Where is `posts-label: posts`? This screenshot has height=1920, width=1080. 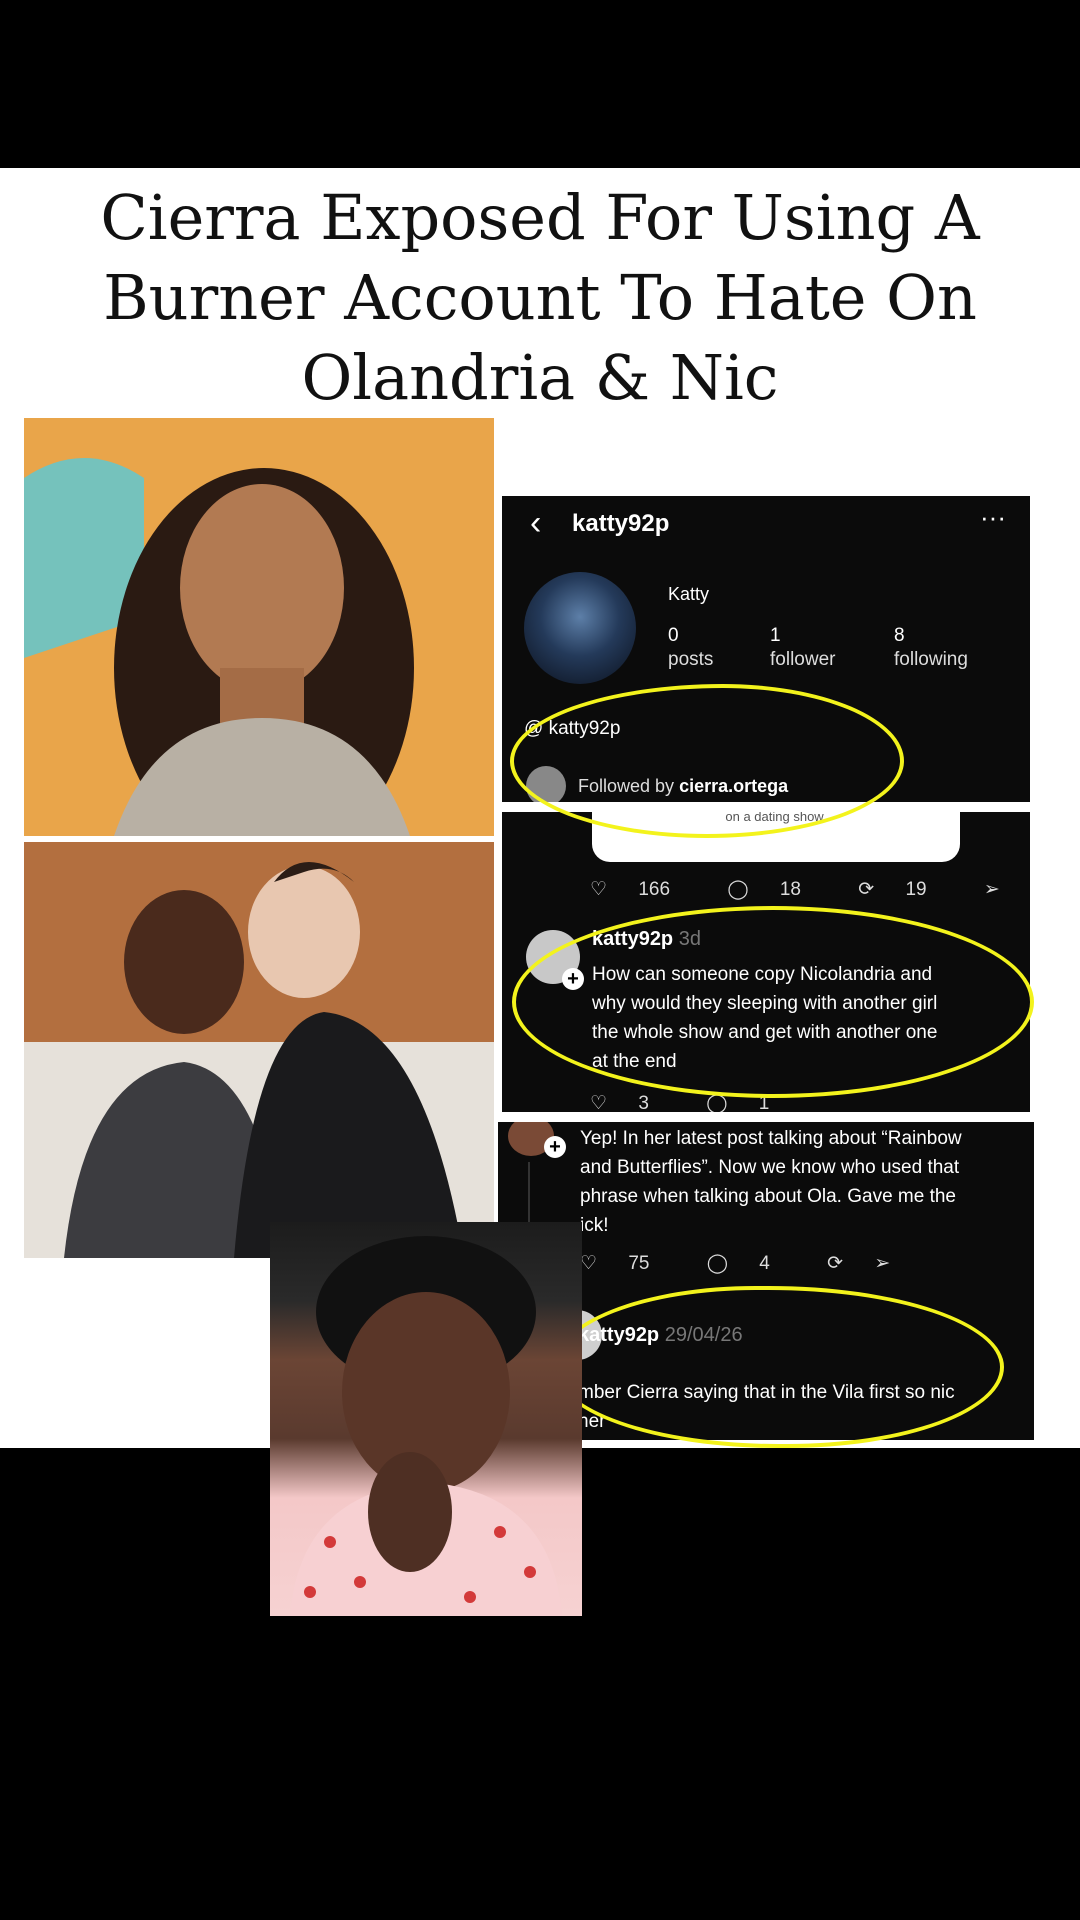
posts-label: posts is located at coordinates (691, 659).